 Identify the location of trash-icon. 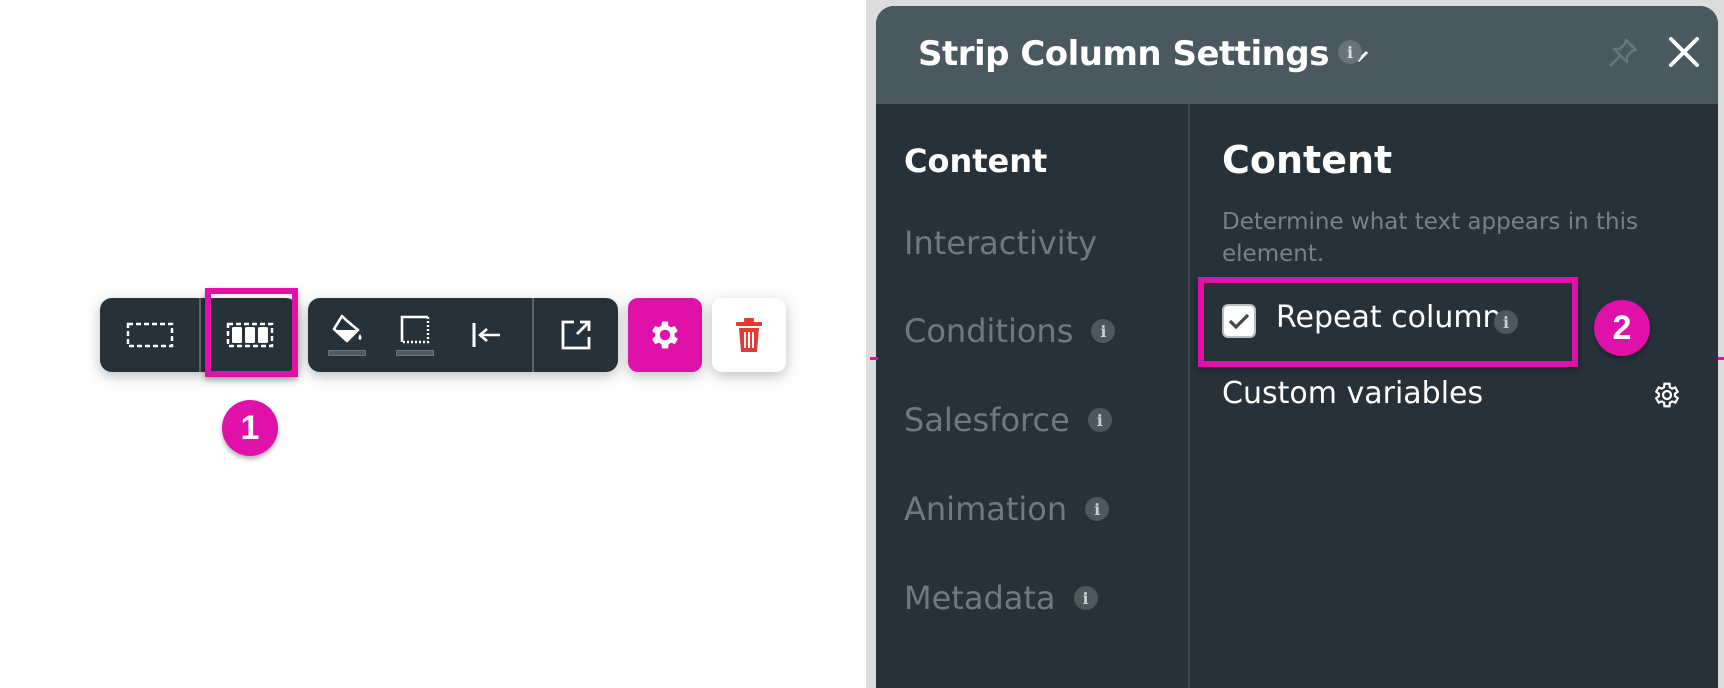
(749, 335).